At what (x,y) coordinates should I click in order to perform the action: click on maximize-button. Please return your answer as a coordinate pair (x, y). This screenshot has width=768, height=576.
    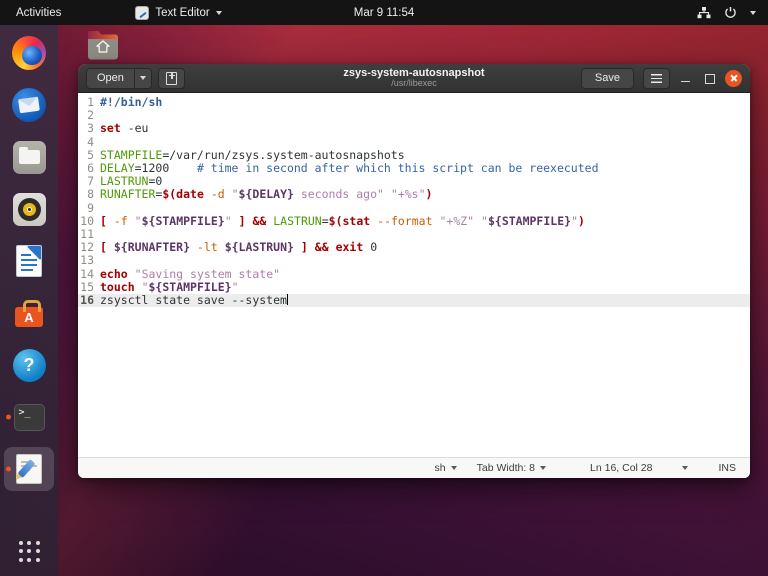
    Looking at the image, I should click on (709, 78).